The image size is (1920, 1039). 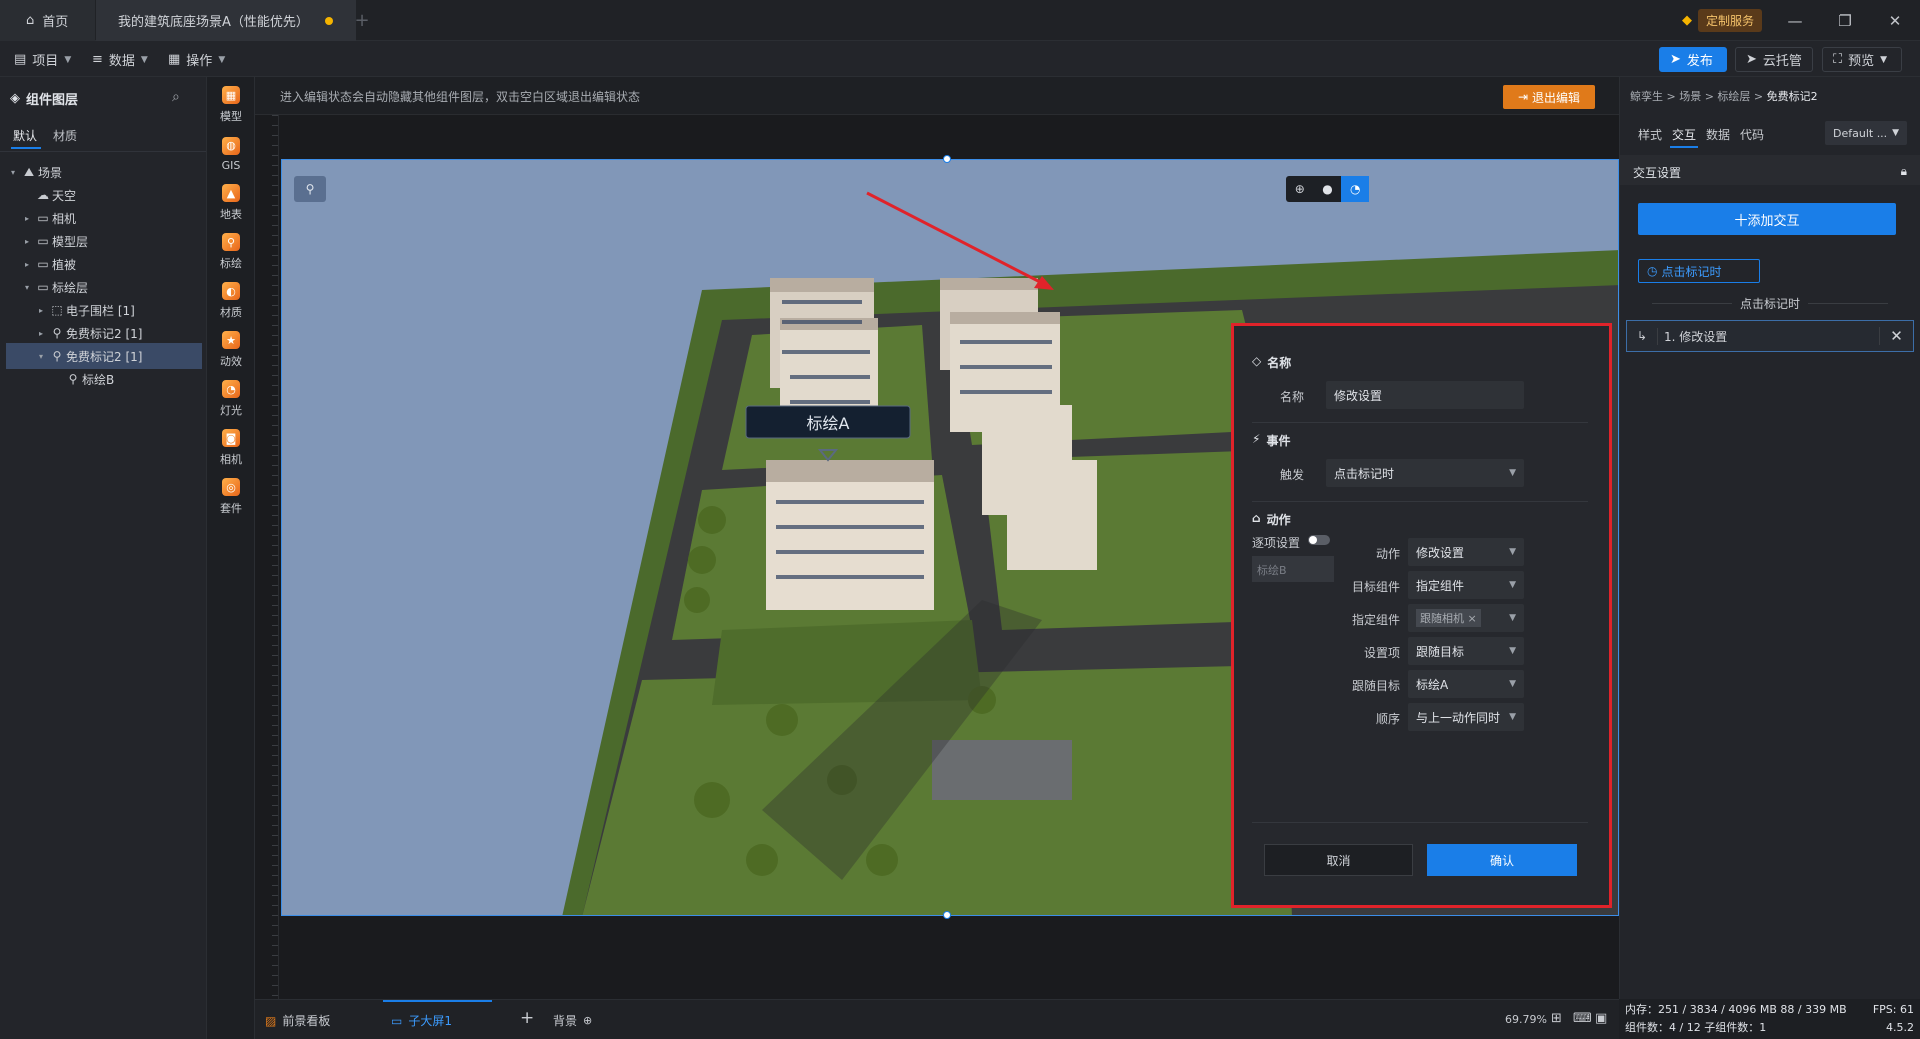 What do you see at coordinates (231, 350) in the screenshot?
I see `tool-effect: ★ 动效` at bounding box center [231, 350].